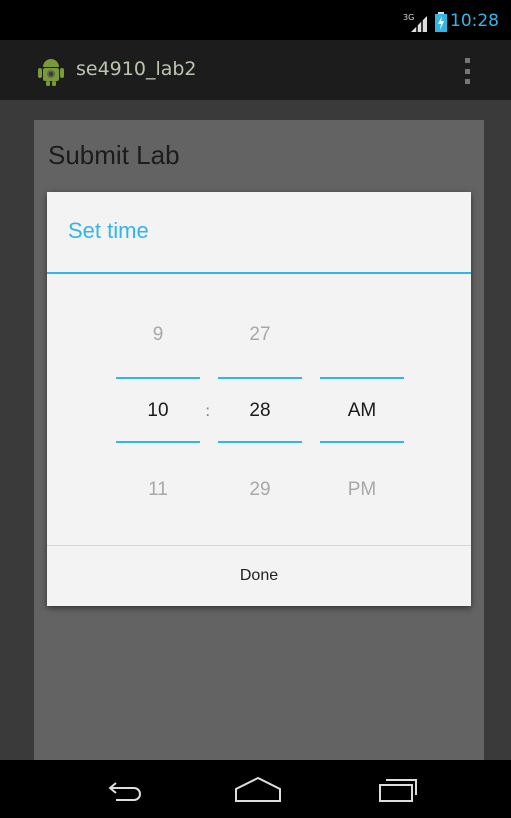 The width and height of the screenshot is (511, 818). I want to click on battery-charging-icon, so click(441, 22).